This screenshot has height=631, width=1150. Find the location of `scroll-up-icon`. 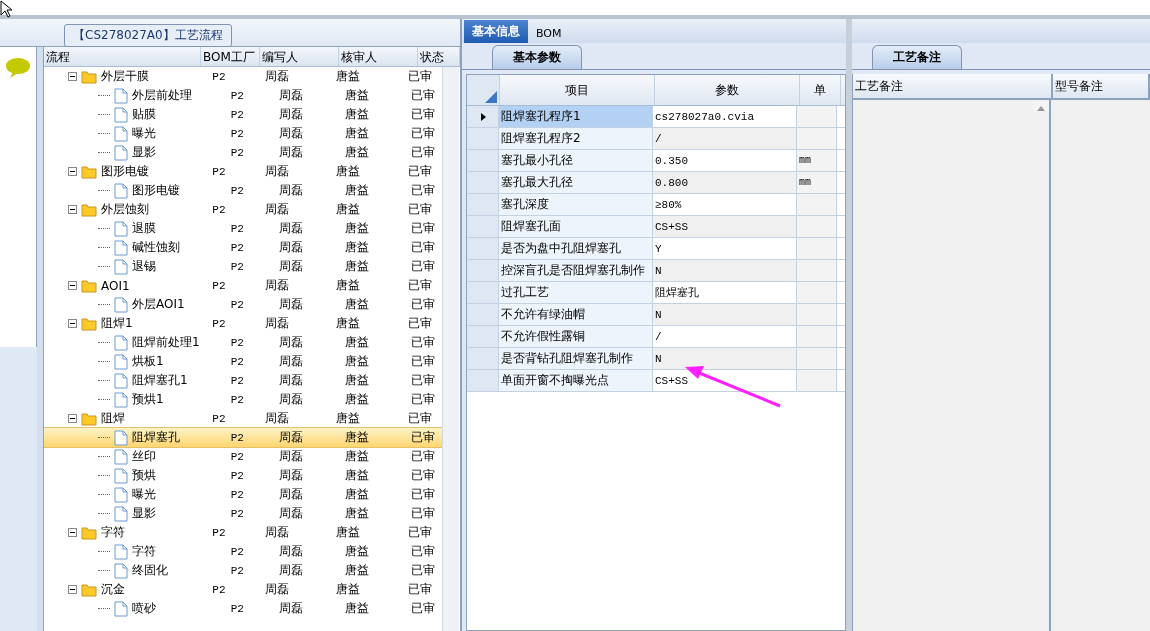

scroll-up-icon is located at coordinates (1041, 108).